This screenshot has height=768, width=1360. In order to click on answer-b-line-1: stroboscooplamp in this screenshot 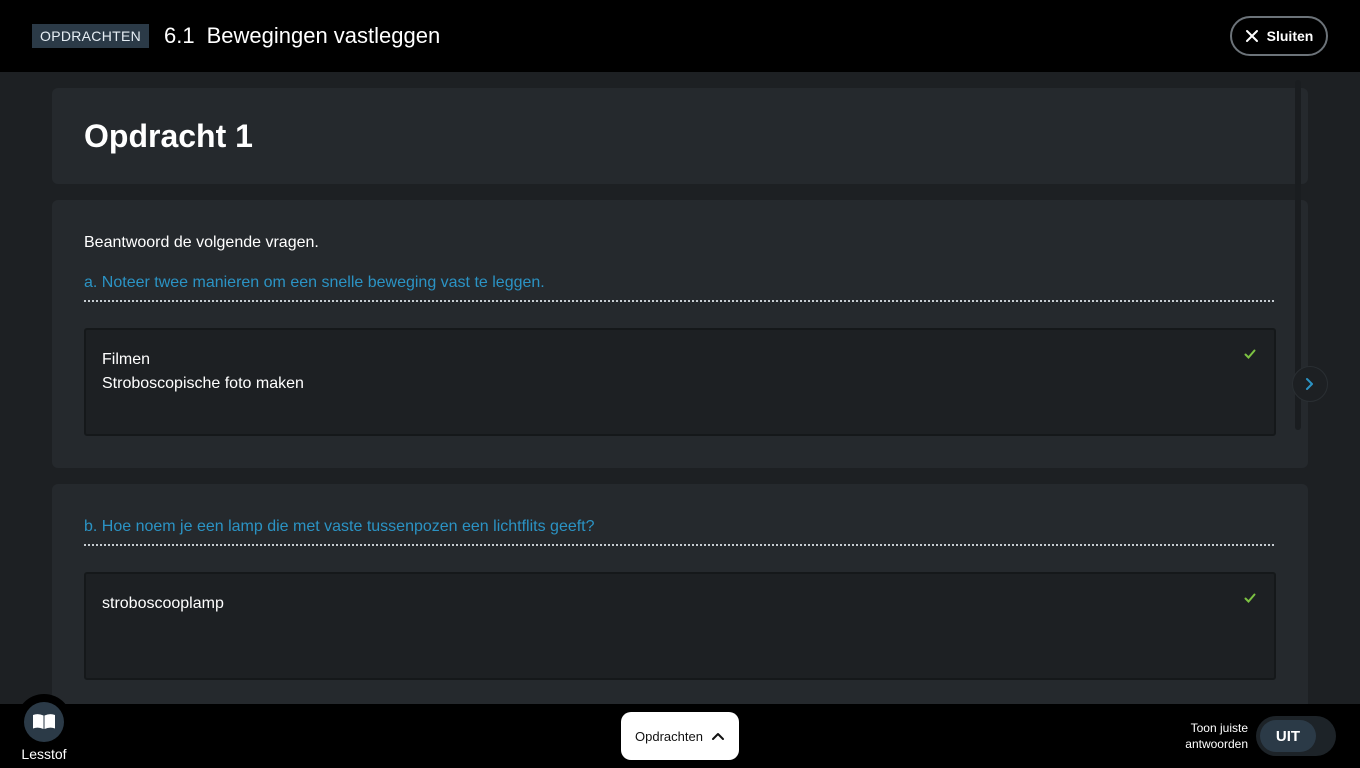, I will do `click(163, 603)`.